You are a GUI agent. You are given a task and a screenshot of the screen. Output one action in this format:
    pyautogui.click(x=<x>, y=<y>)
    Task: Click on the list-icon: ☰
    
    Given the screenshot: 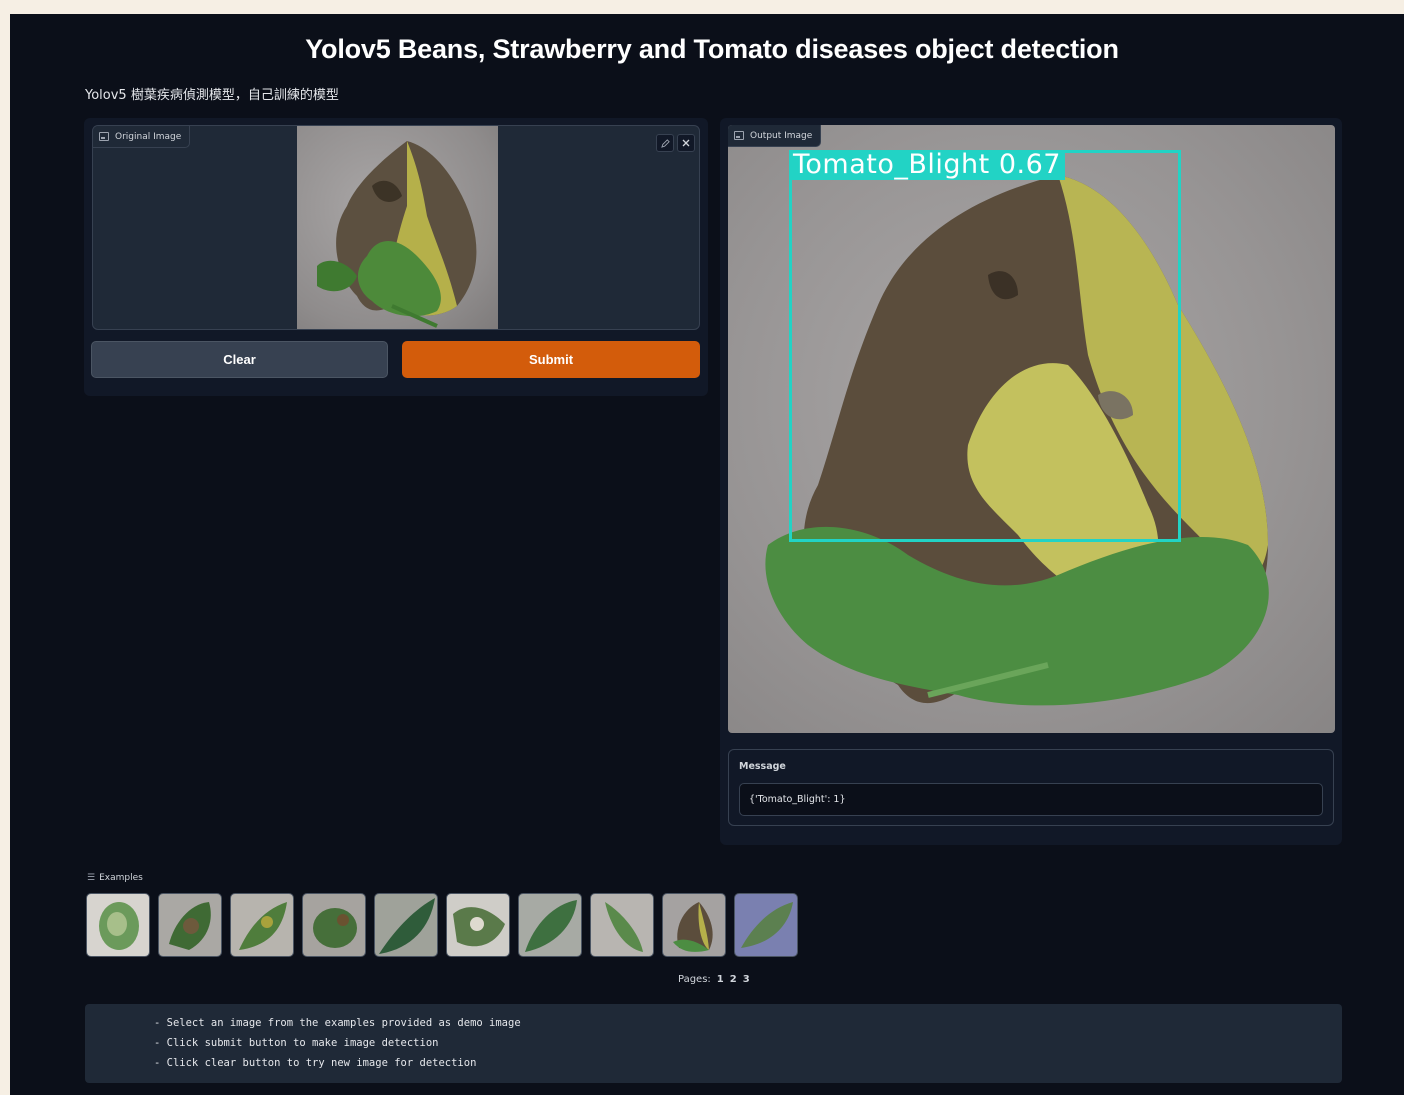 What is the action you would take?
    pyautogui.click(x=91, y=878)
    